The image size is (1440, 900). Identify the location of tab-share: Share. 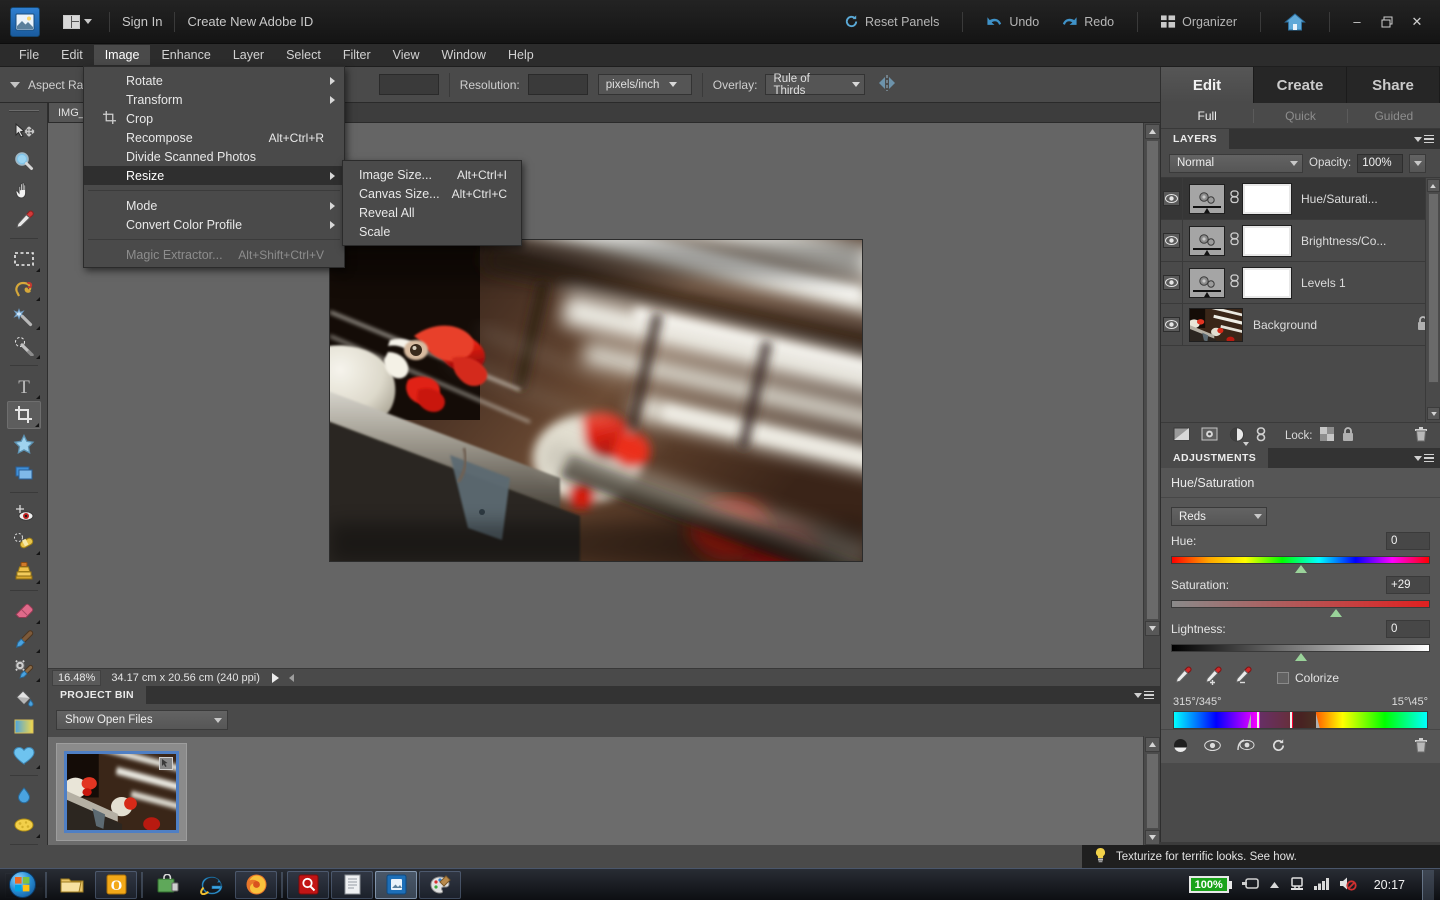
(1393, 85).